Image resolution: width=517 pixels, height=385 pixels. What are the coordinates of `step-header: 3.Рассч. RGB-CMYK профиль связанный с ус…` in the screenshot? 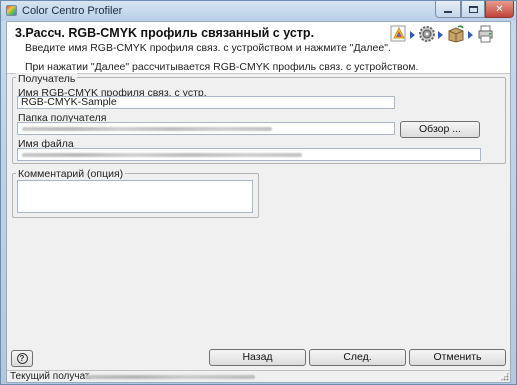 It's located at (258, 48).